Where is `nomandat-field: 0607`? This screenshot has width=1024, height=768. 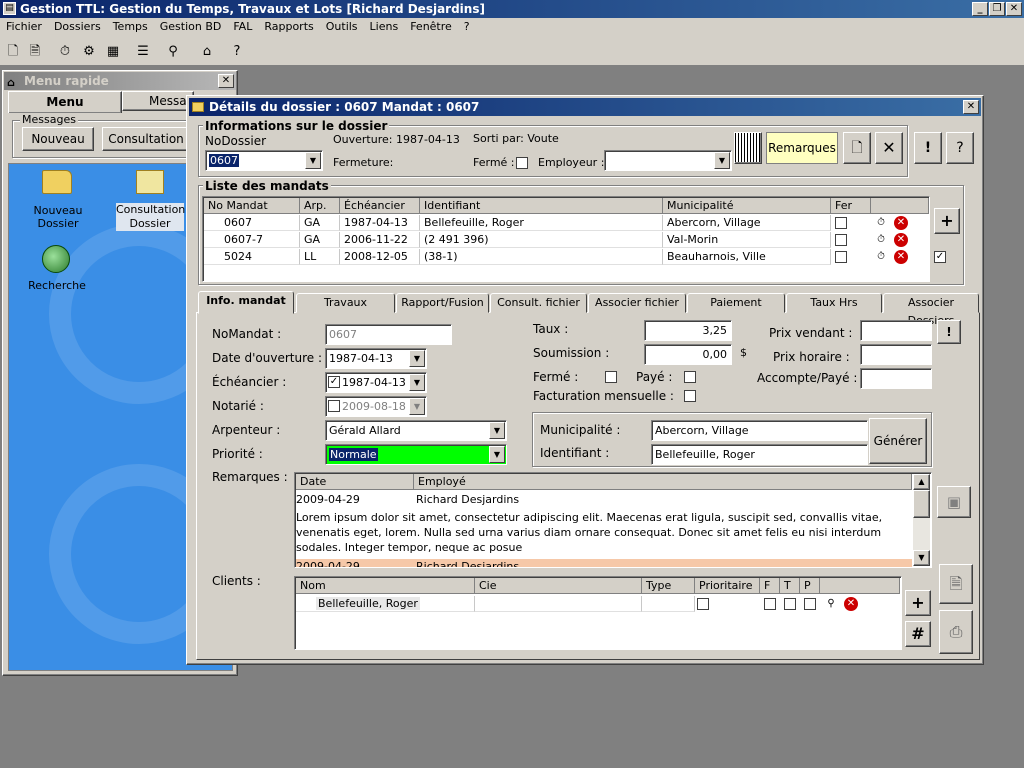 nomandat-field: 0607 is located at coordinates (388, 334).